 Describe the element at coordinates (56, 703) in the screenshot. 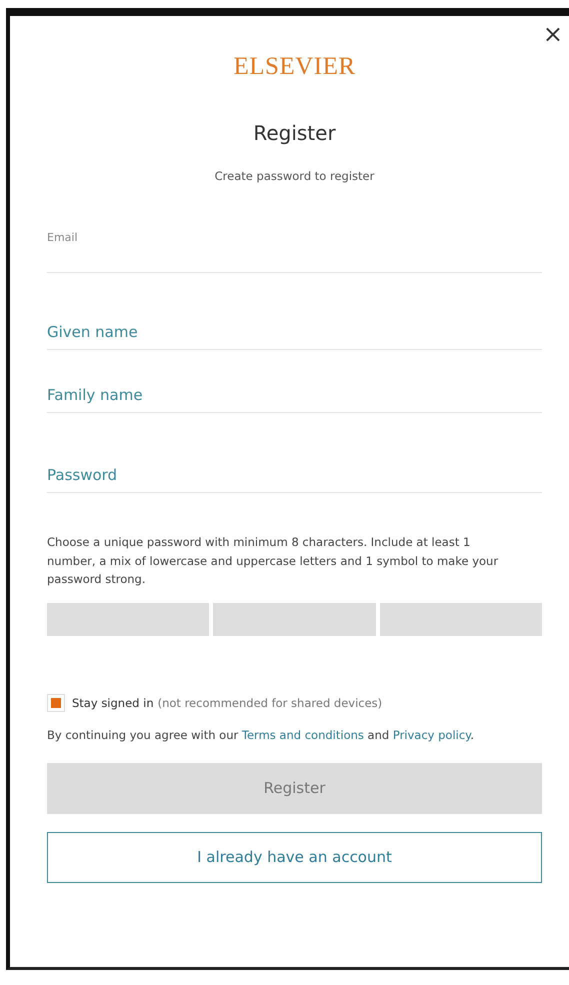

I see `checkbox` at that location.